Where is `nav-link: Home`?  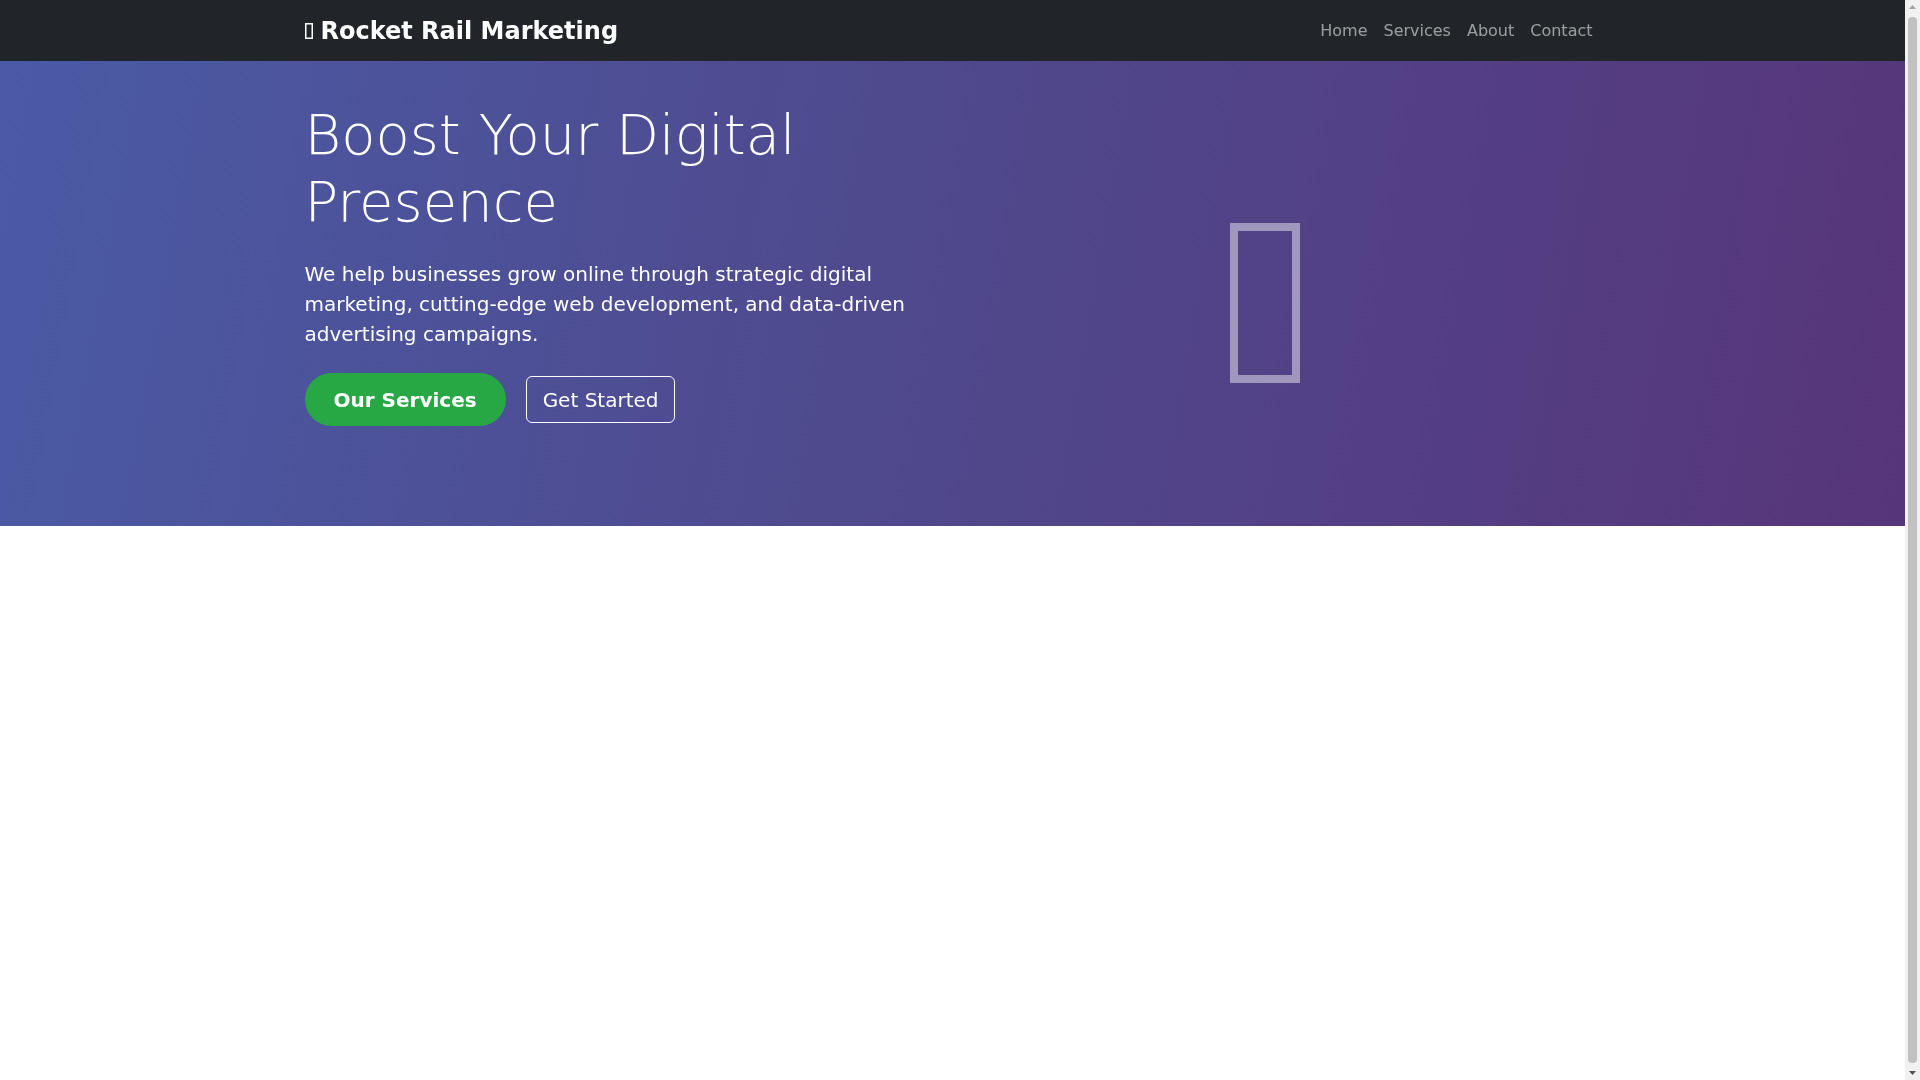
nav-link: Home is located at coordinates (1344, 30).